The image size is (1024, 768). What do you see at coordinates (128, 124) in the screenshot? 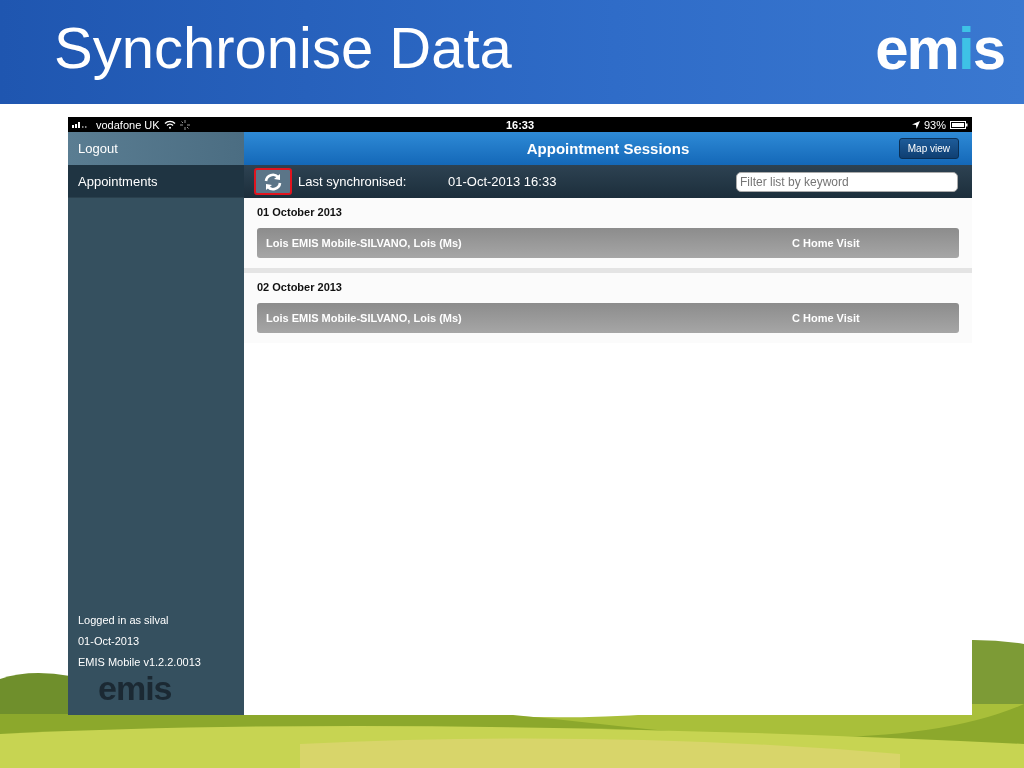
I see `carrier-name: vodafone UK` at bounding box center [128, 124].